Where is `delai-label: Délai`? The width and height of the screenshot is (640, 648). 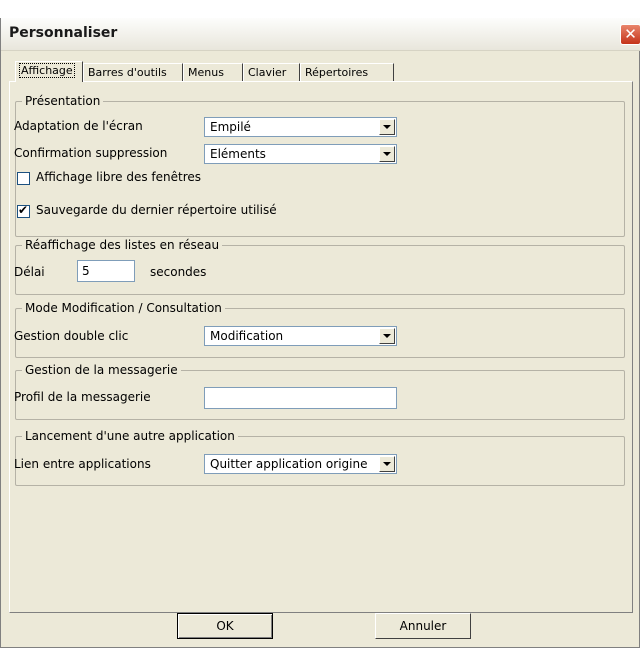
delai-label: Délai is located at coordinates (29, 272).